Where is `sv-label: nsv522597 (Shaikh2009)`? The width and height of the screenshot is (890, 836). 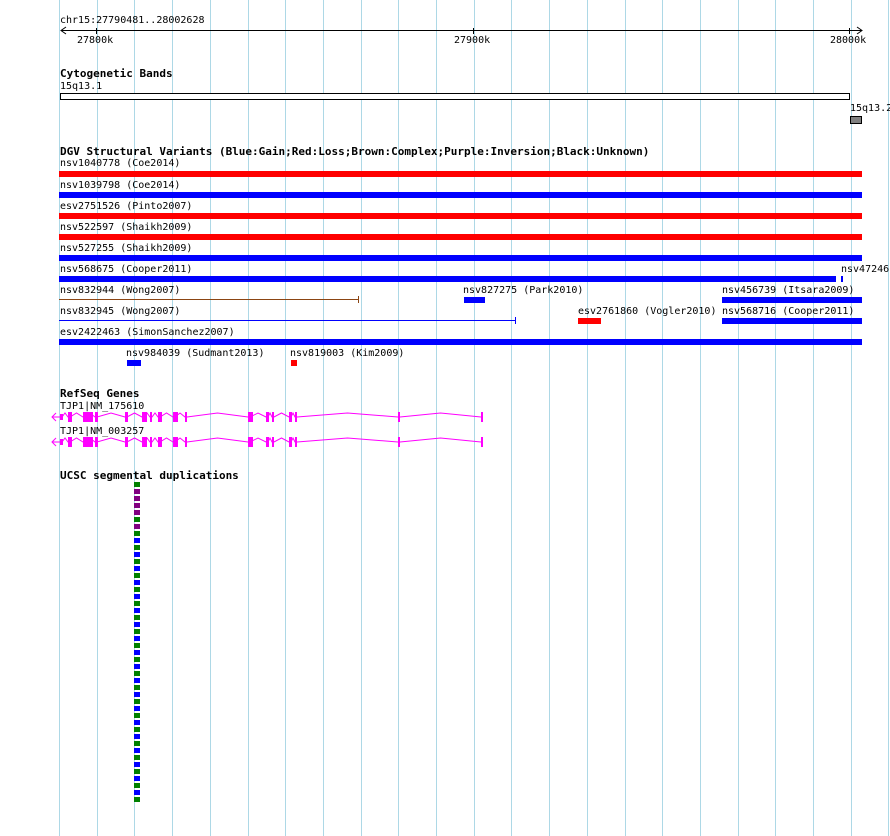
sv-label: nsv522597 (Shaikh2009) is located at coordinates (126, 227).